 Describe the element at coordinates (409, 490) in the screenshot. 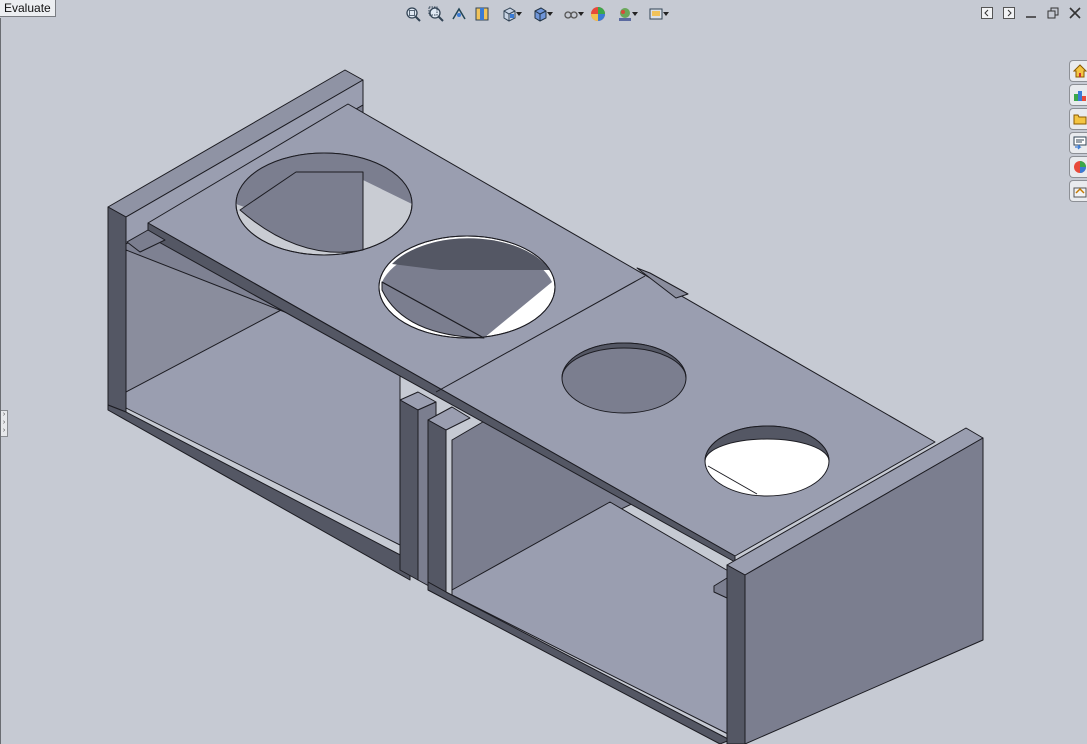

I see `divider-left-face` at that location.